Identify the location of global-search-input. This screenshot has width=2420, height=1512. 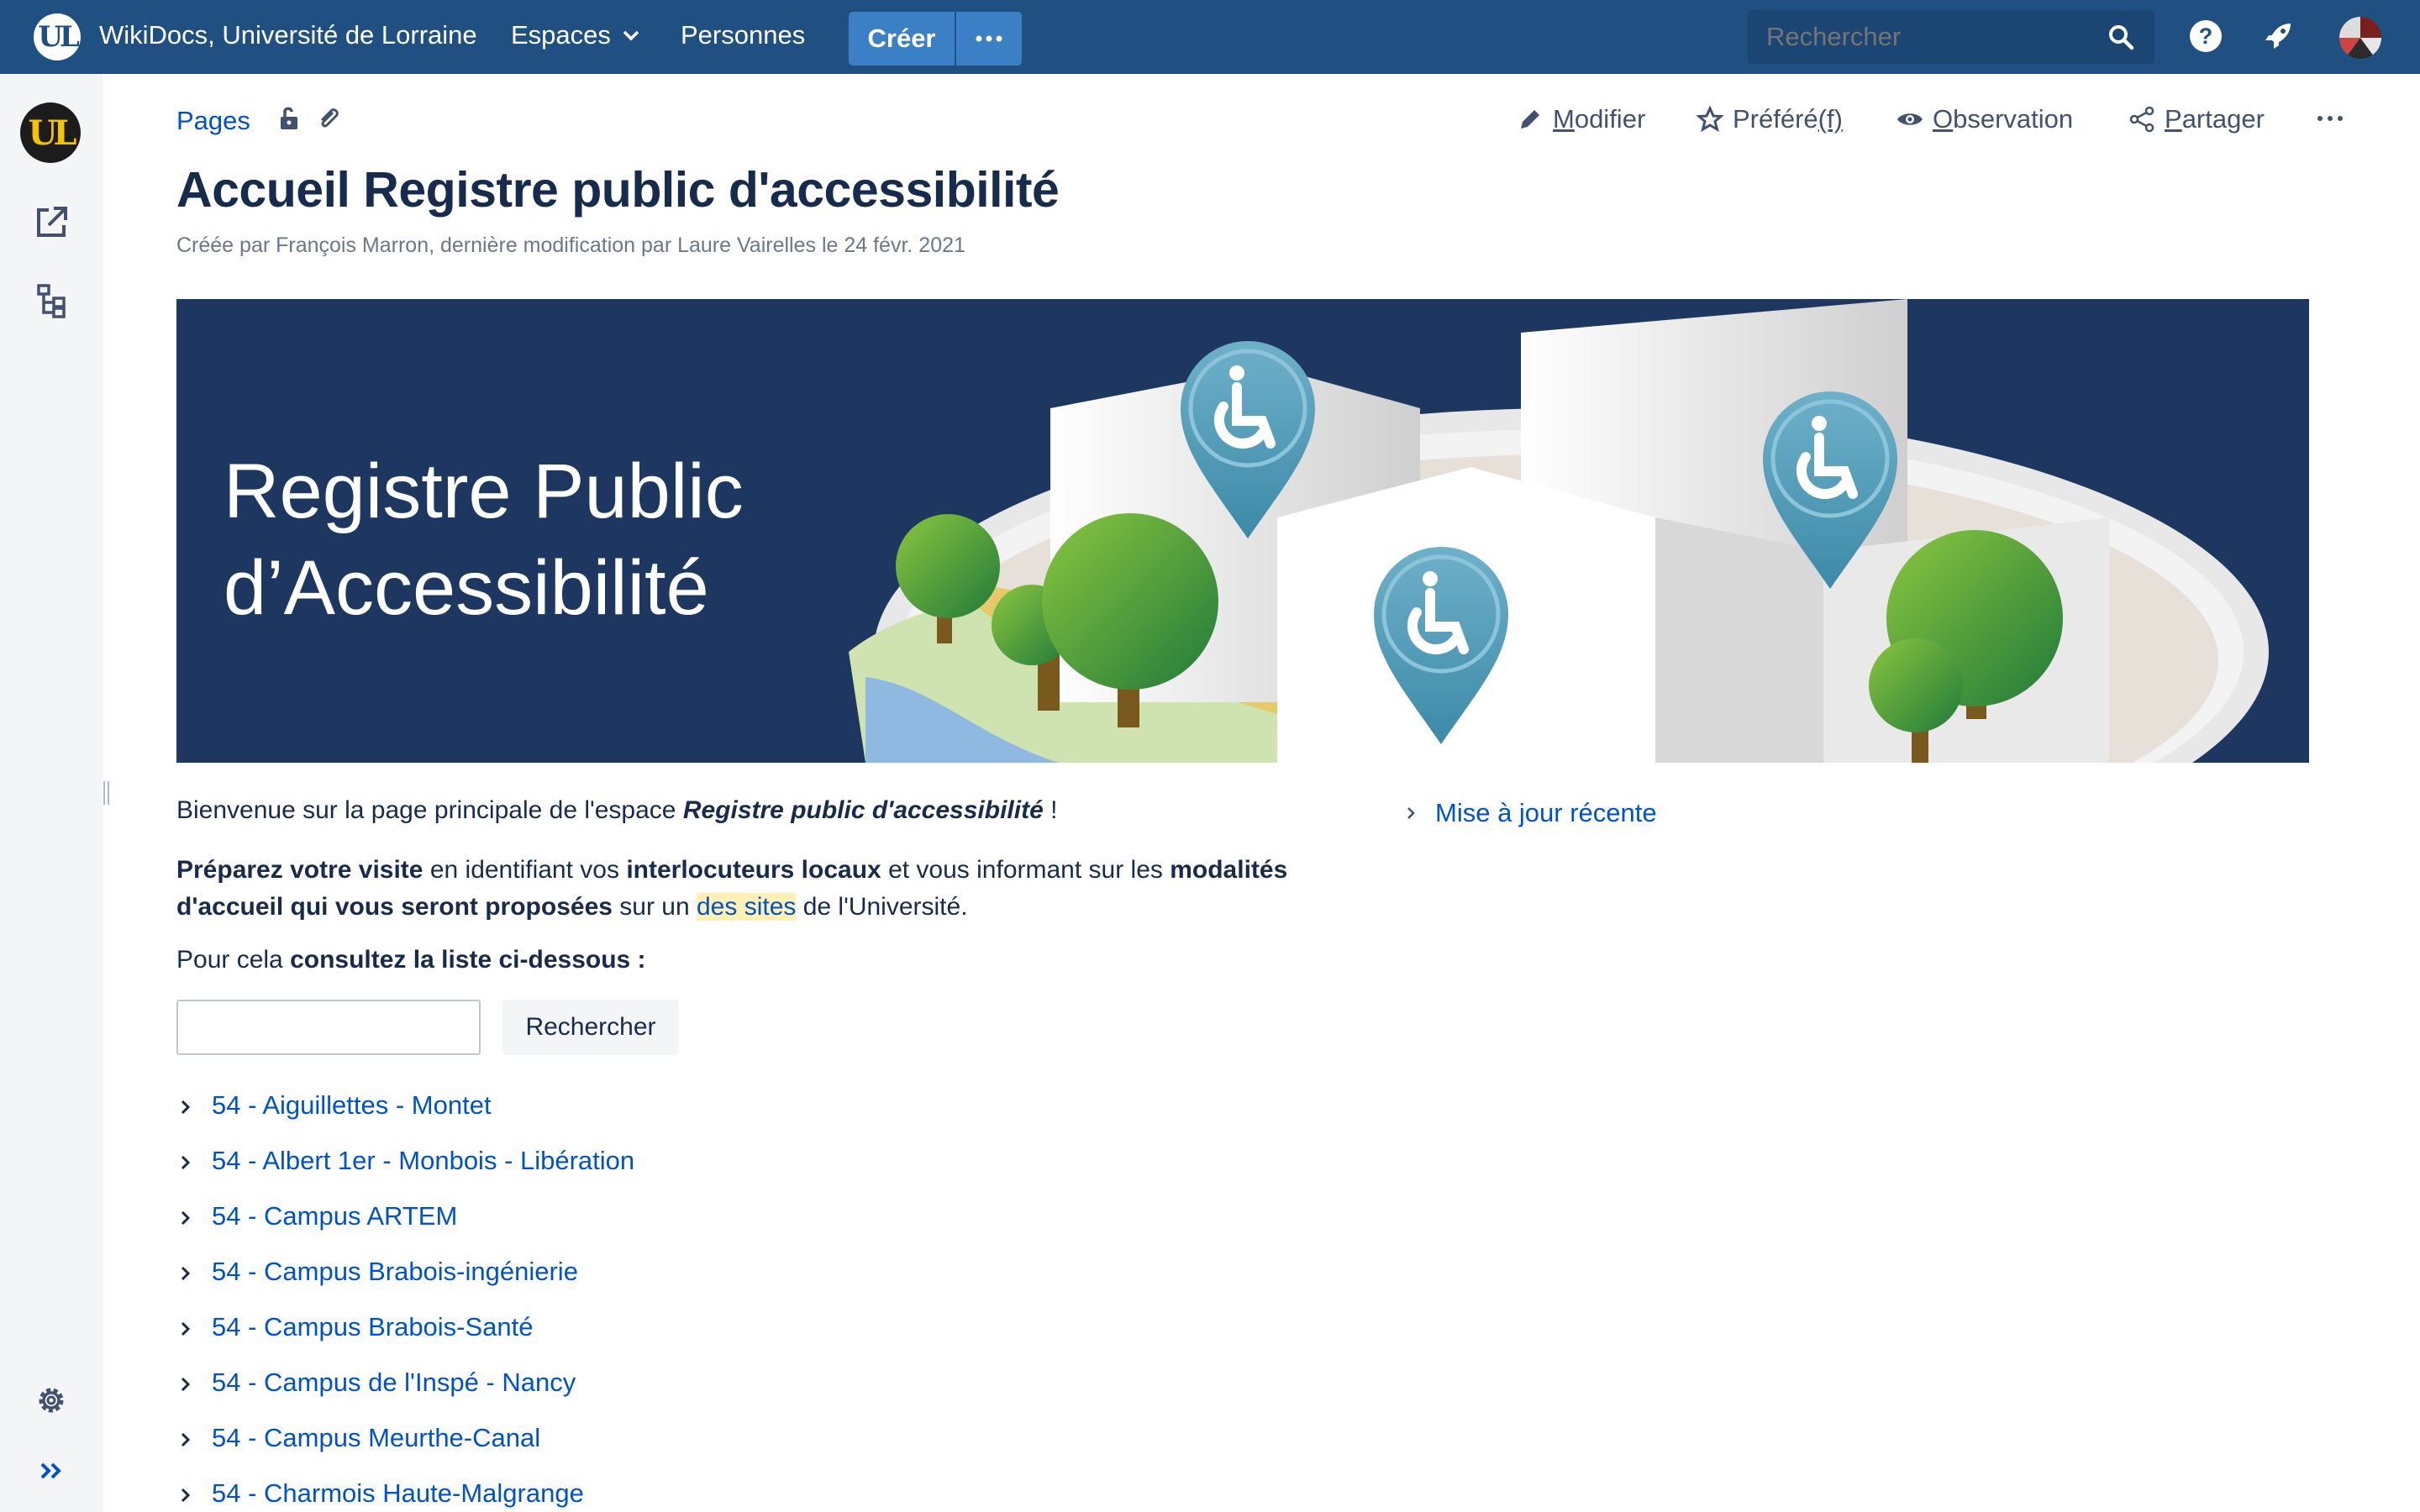
(1951, 37).